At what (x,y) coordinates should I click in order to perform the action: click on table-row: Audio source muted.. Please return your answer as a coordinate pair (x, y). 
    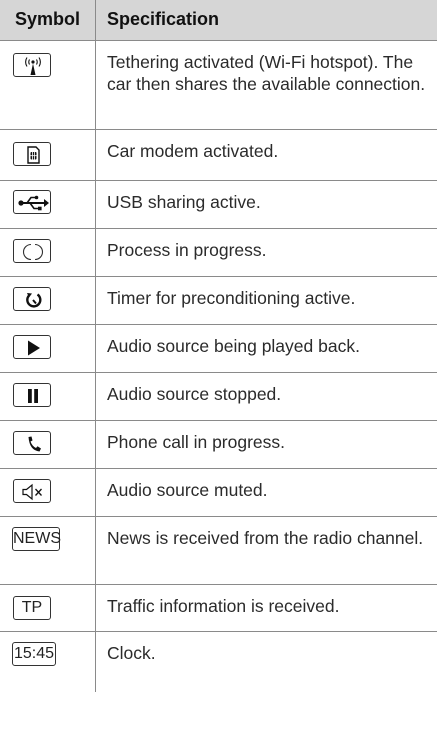
    Looking at the image, I should click on (218, 493).